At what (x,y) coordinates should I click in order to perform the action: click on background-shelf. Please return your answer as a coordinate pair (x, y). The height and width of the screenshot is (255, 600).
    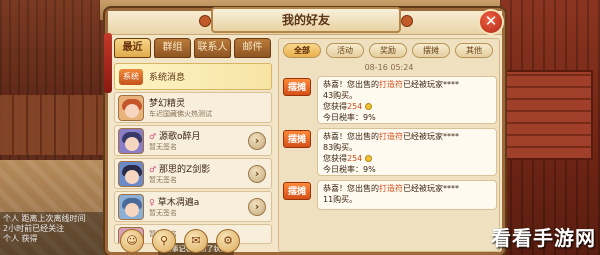
    Looking at the image, I should click on (55, 125).